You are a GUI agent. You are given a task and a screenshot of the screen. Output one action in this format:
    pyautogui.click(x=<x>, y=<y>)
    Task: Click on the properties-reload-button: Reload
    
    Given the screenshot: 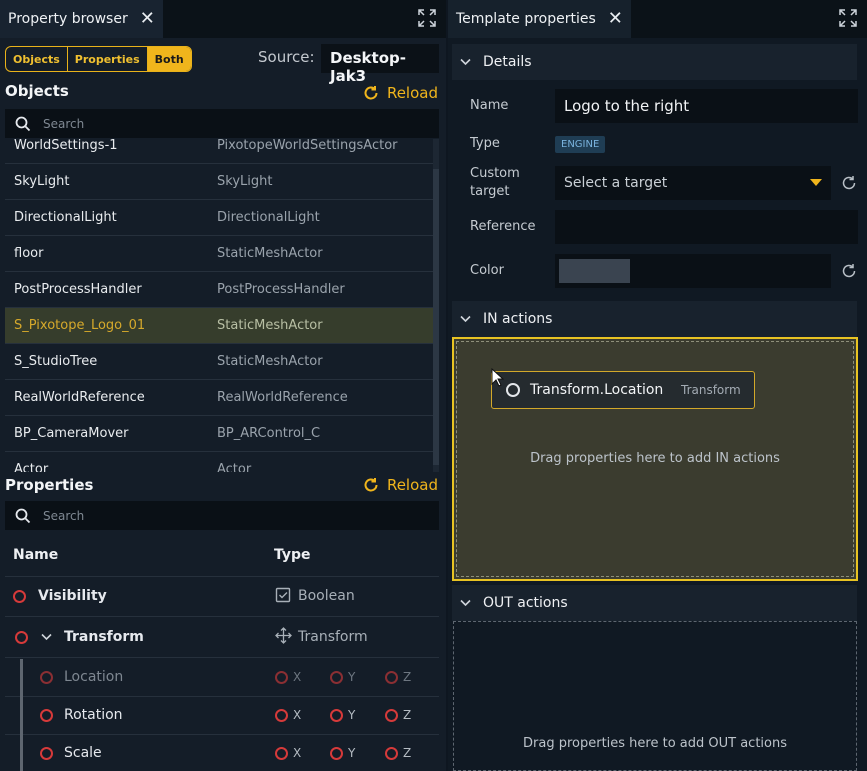 What is the action you would take?
    pyautogui.click(x=400, y=485)
    